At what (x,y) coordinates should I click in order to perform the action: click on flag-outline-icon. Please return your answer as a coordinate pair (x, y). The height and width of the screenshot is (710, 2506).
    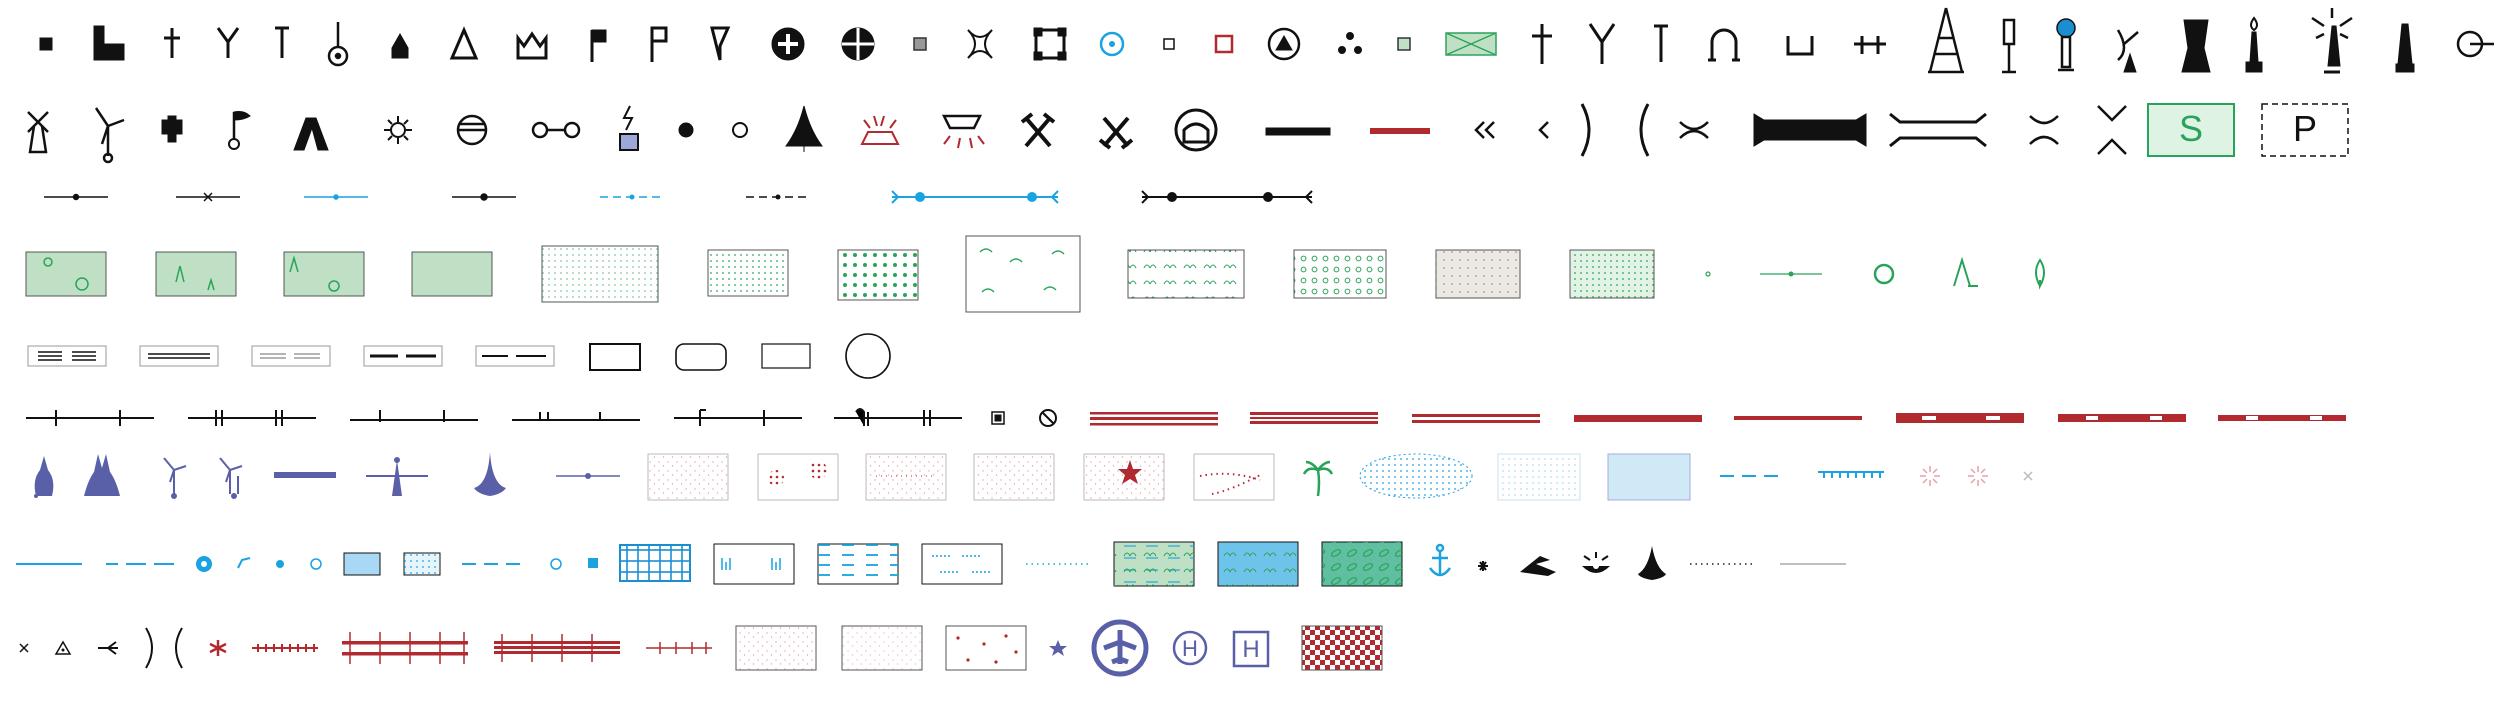
    Looking at the image, I should click on (659, 44).